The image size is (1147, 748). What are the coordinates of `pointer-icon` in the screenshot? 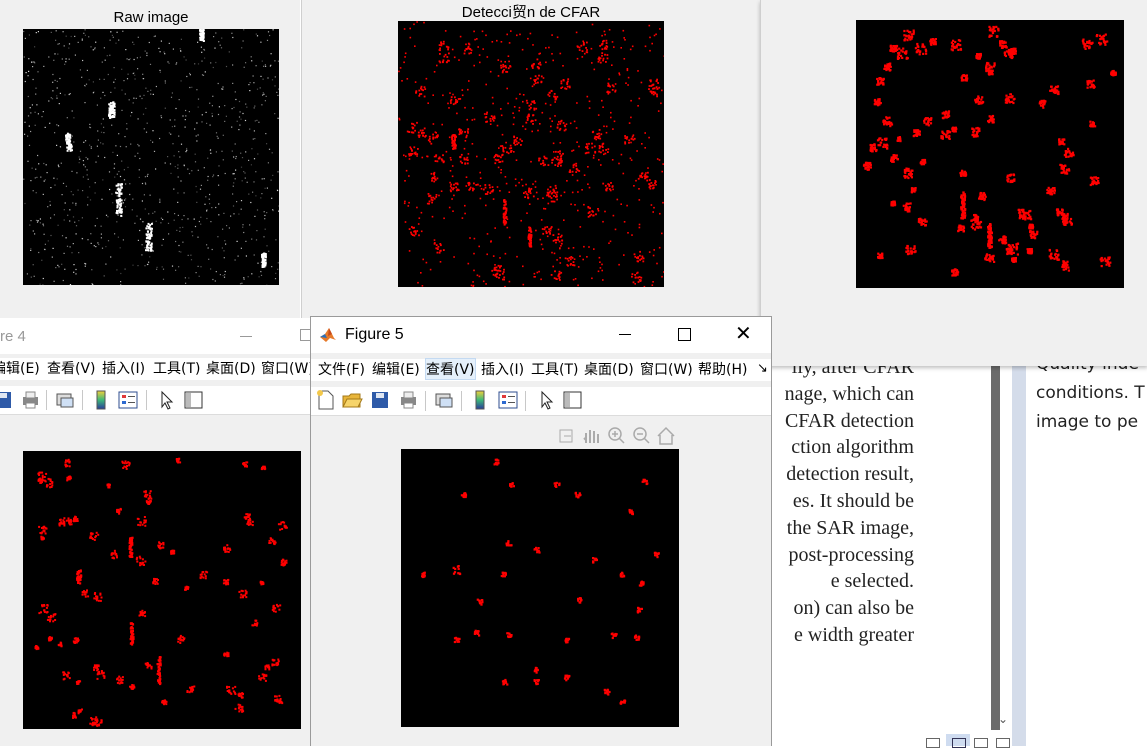 It's located at (166, 400).